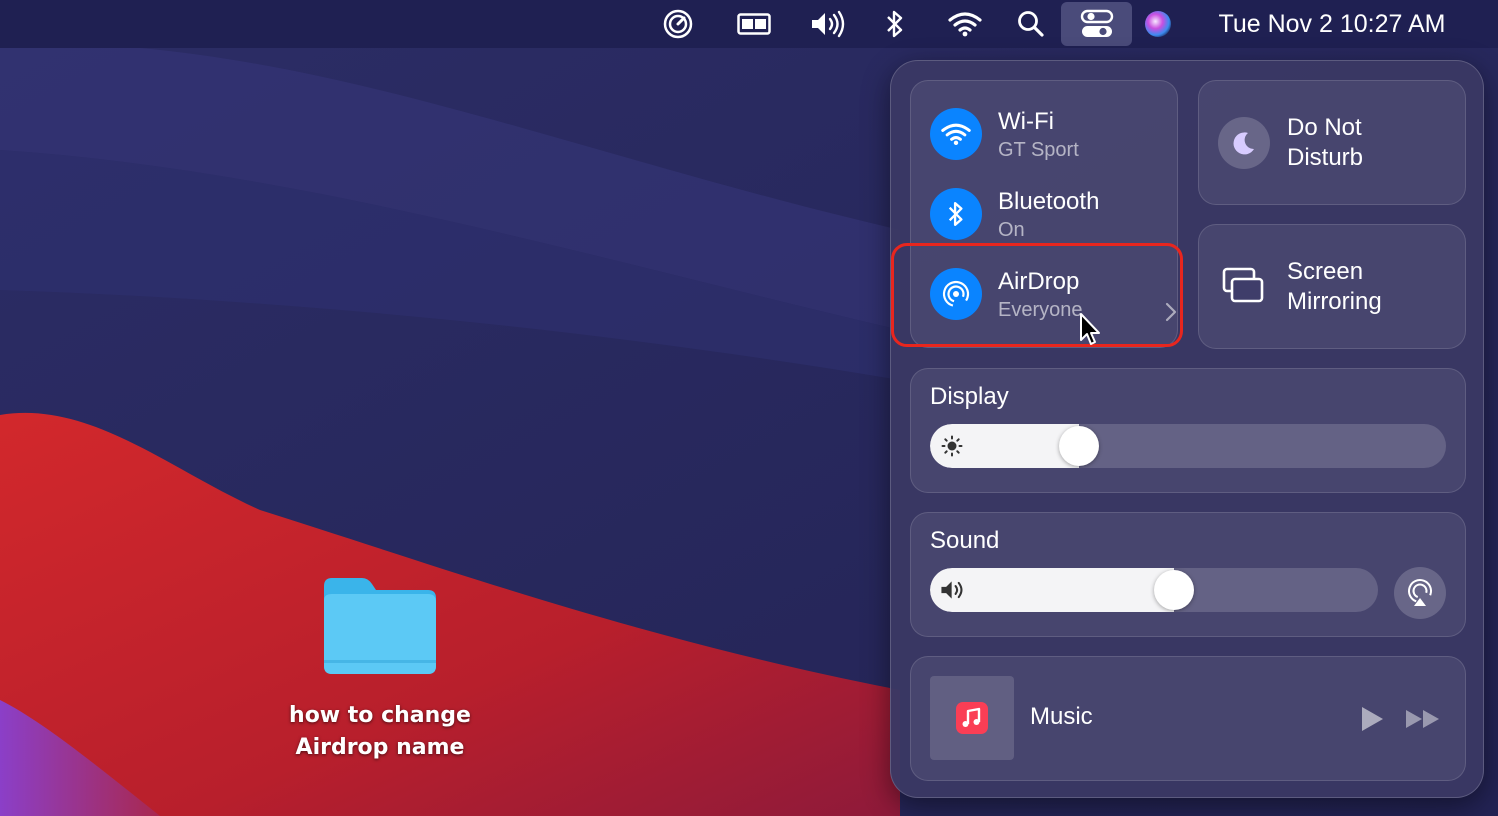  What do you see at coordinates (1050, 136) in the screenshot?
I see `wifi-row: Wi-Fi GT Sport` at bounding box center [1050, 136].